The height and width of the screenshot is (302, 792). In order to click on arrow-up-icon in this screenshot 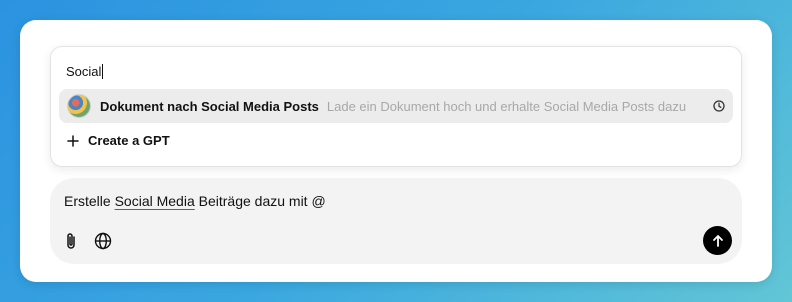, I will do `click(717, 240)`.